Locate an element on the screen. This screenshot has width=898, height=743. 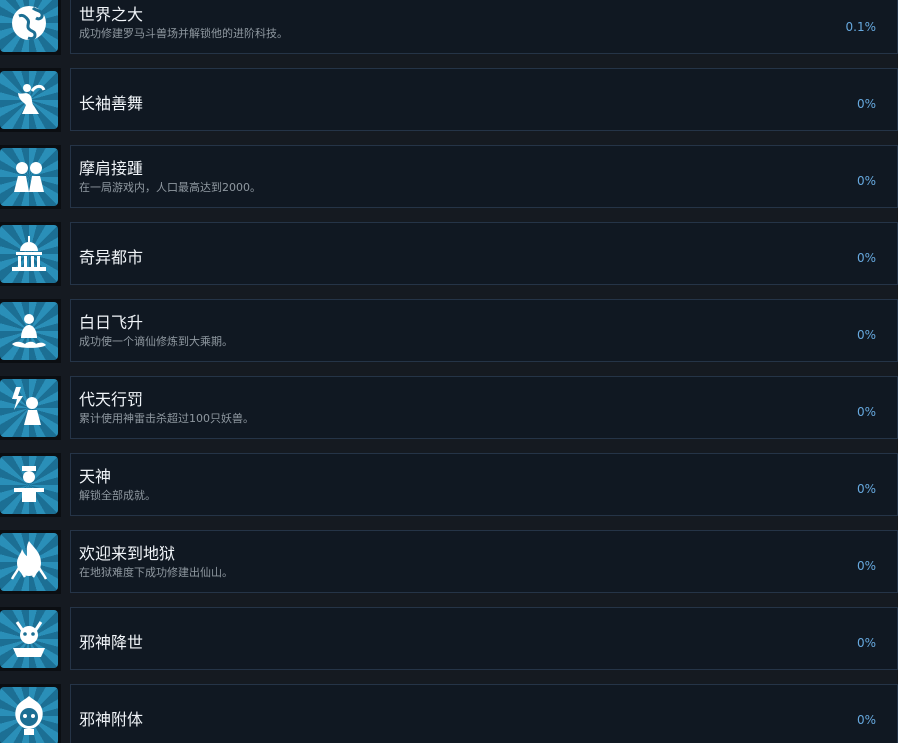
achievement-row: 长袖善舞 0% is located at coordinates (449, 100).